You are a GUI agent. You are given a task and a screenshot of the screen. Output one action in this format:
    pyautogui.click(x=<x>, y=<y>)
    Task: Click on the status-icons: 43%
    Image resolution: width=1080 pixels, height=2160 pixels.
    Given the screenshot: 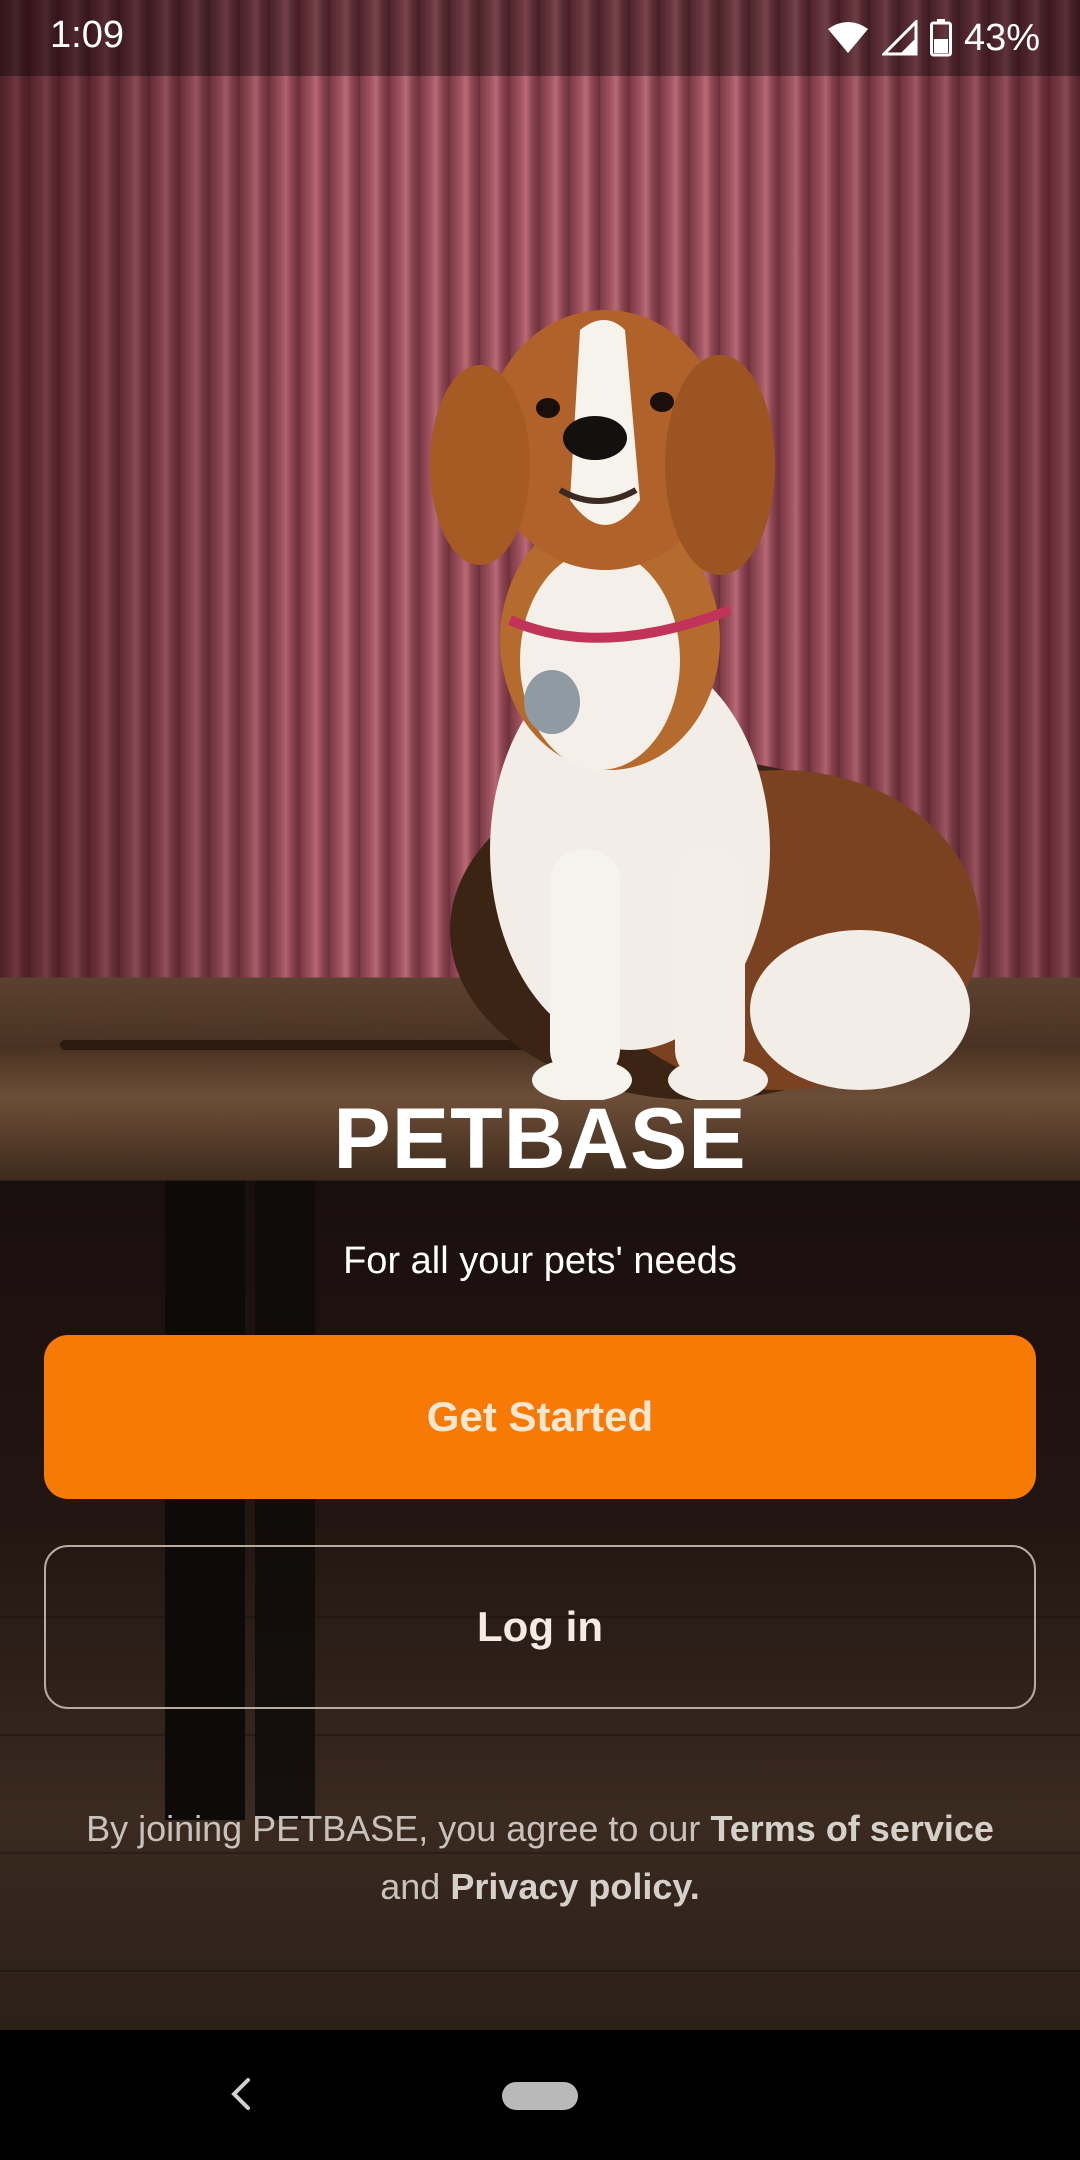 What is the action you would take?
    pyautogui.click(x=933, y=38)
    